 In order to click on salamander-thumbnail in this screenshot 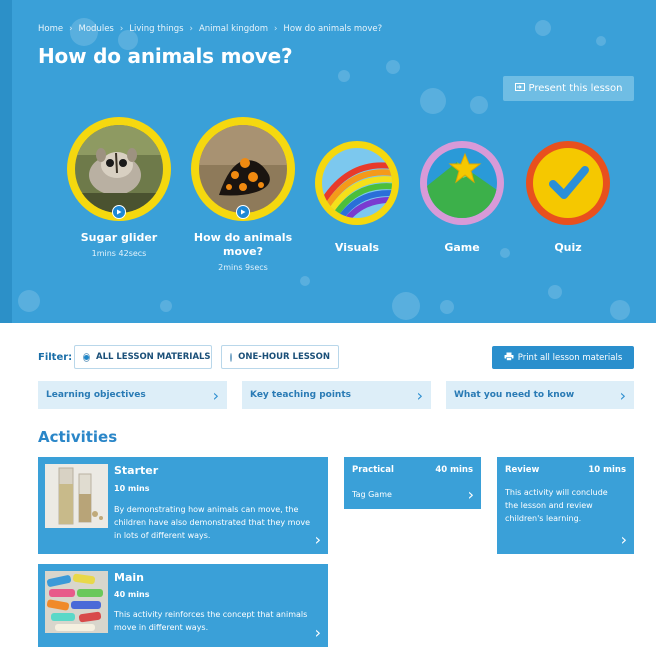, I will do `click(243, 169)`.